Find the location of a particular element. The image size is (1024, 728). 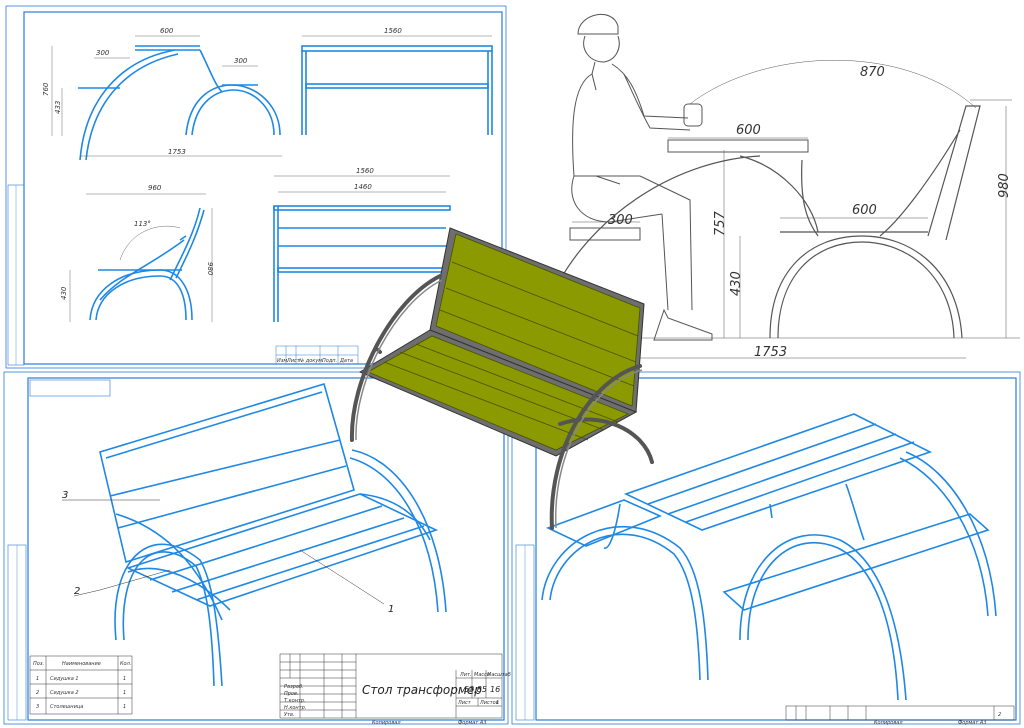

callout-1: 1 is located at coordinates (391, 609).